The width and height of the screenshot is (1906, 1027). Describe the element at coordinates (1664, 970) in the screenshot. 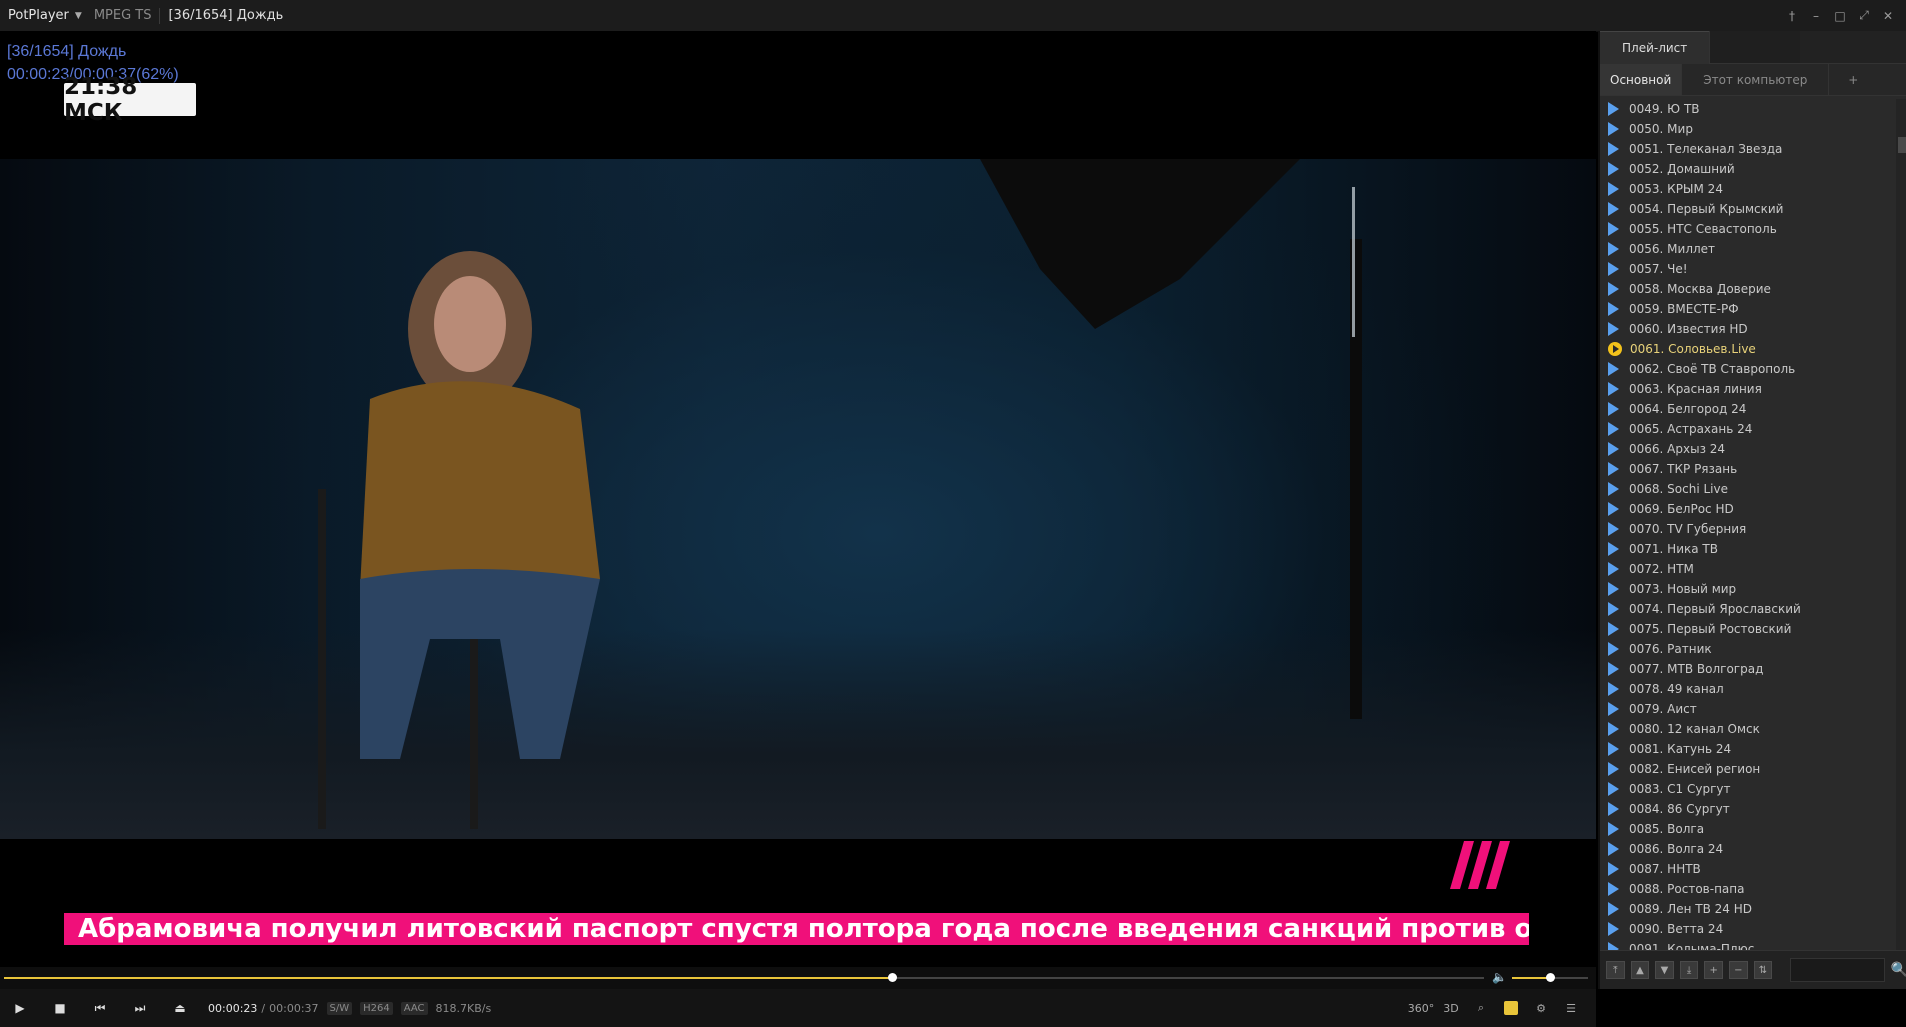

I see `move-down-icon: ▼` at that location.